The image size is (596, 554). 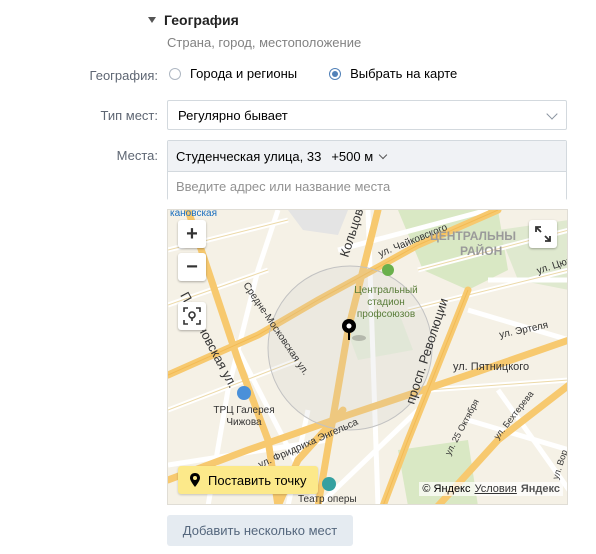 I want to click on expand-icon, so click(x=543, y=234).